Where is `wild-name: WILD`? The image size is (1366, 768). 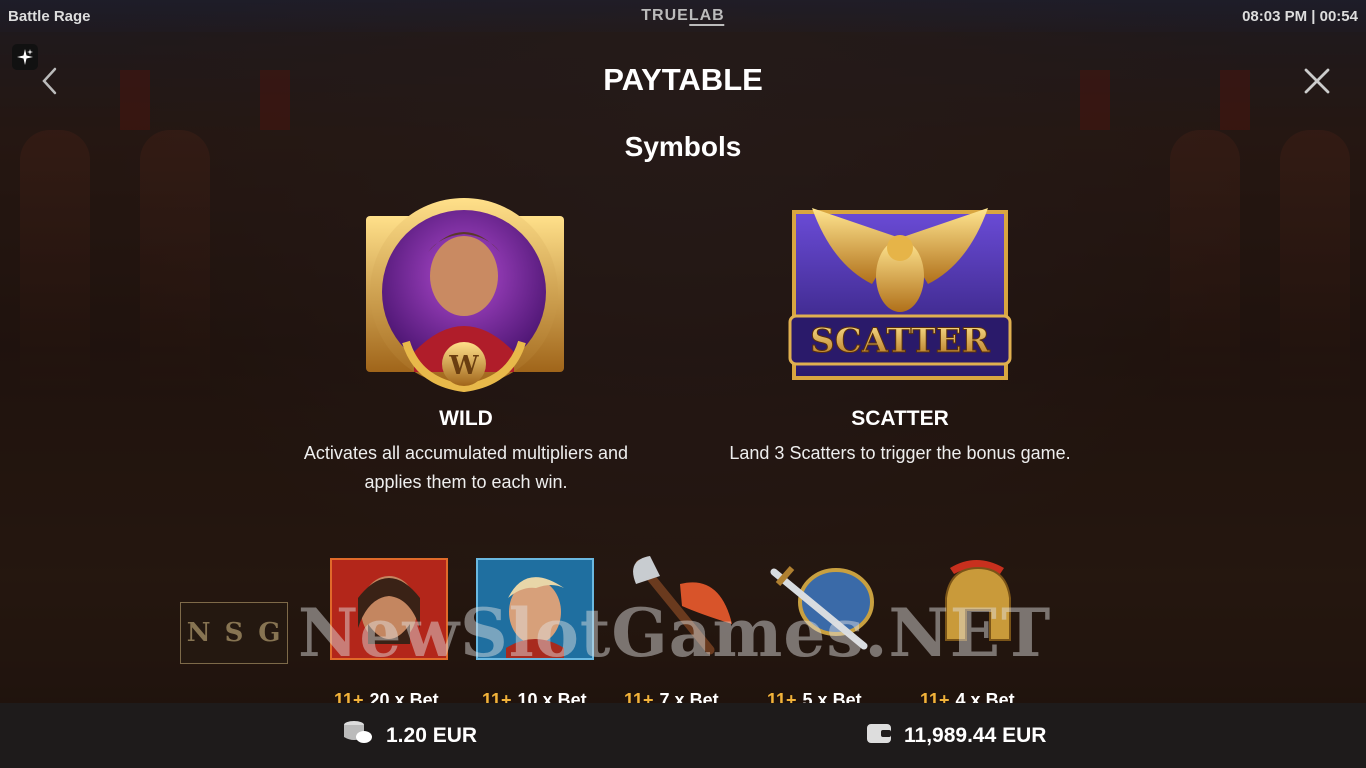
wild-name: WILD is located at coordinates (466, 418).